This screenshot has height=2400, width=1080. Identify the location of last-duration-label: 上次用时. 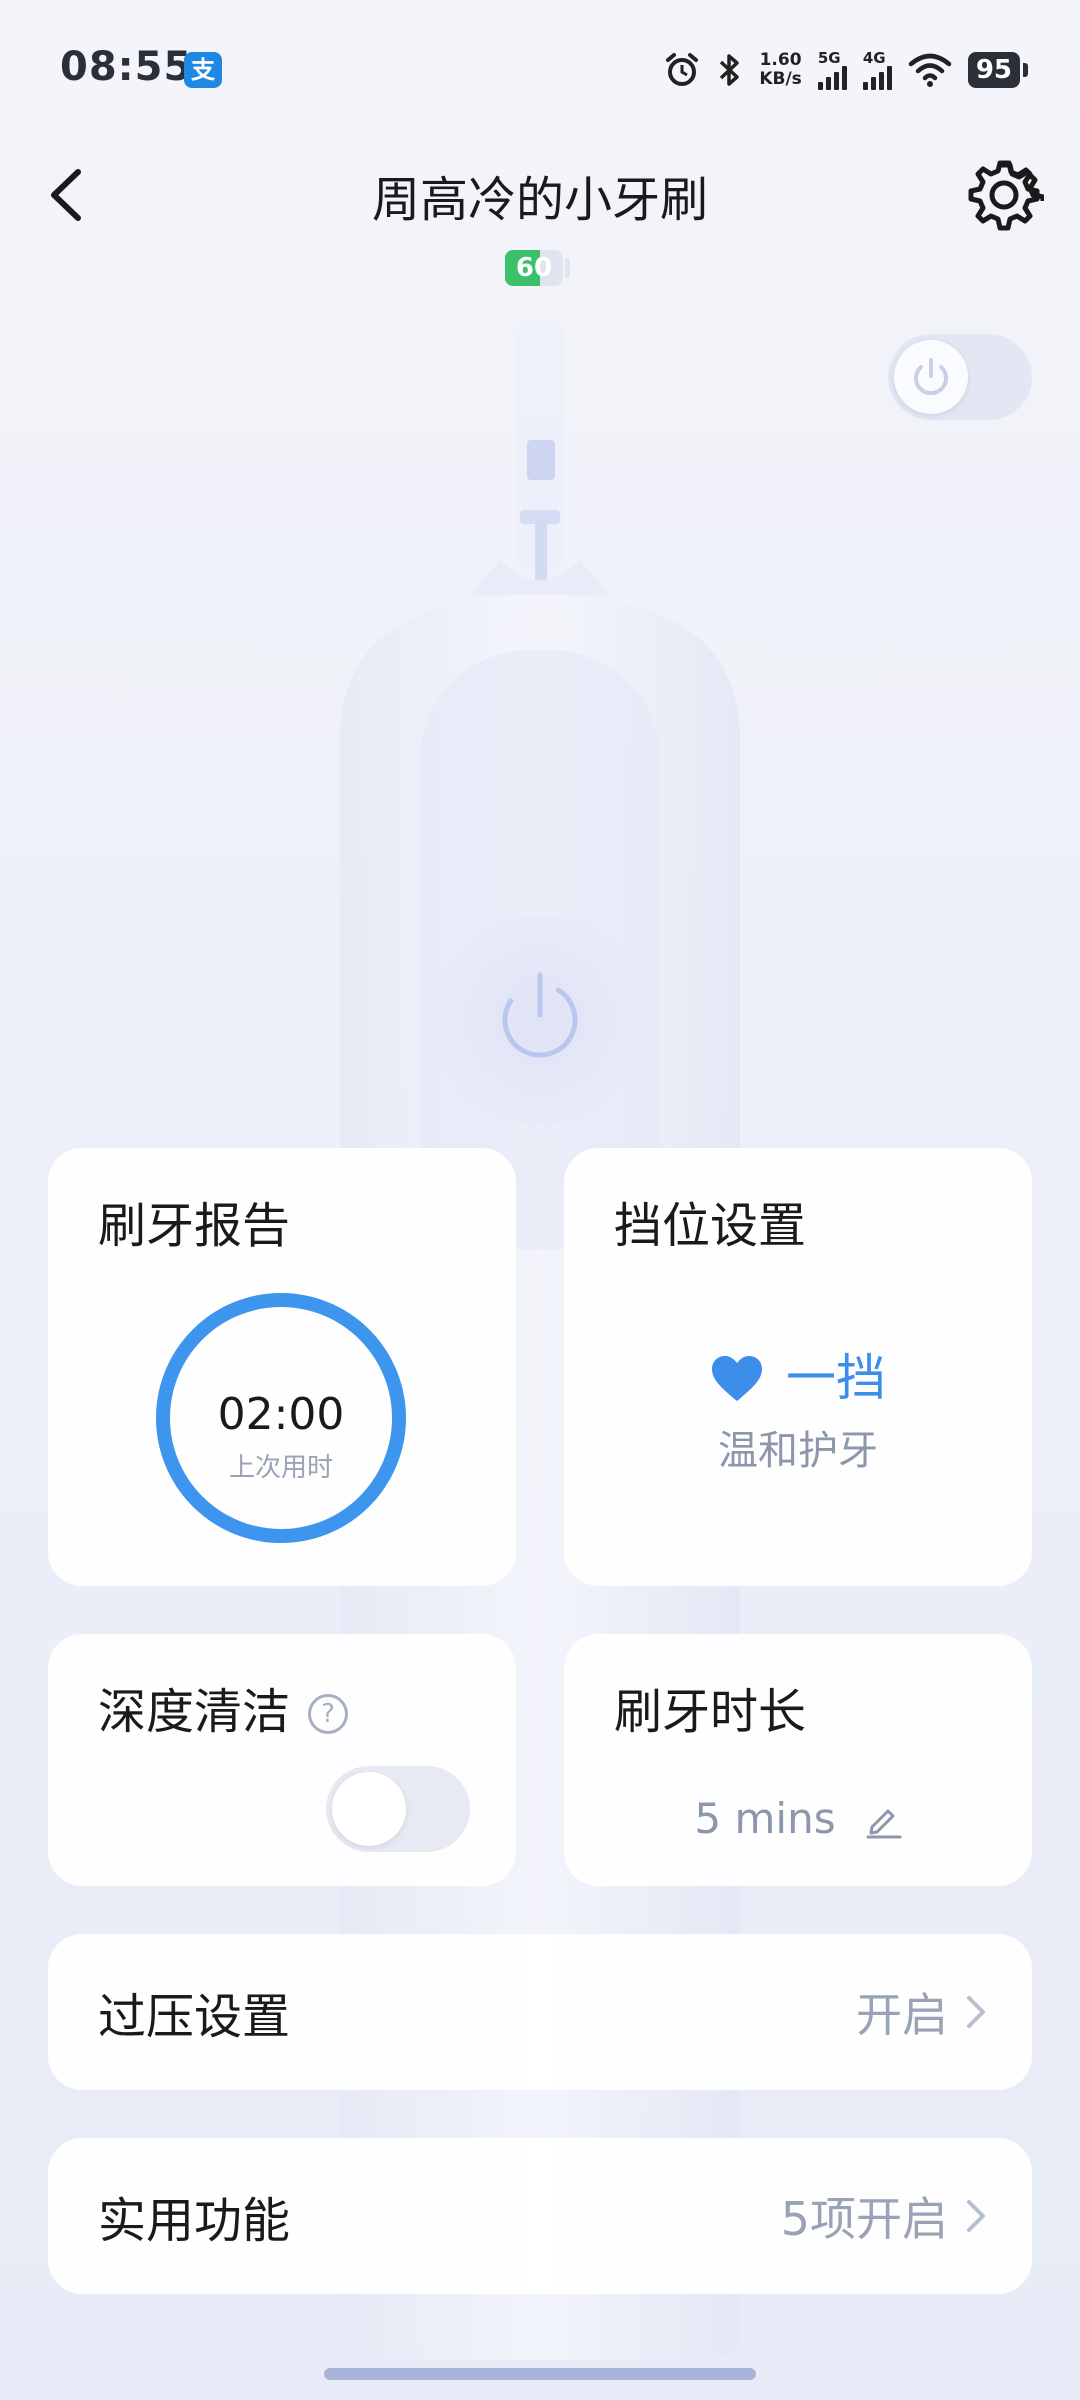
(280, 1468).